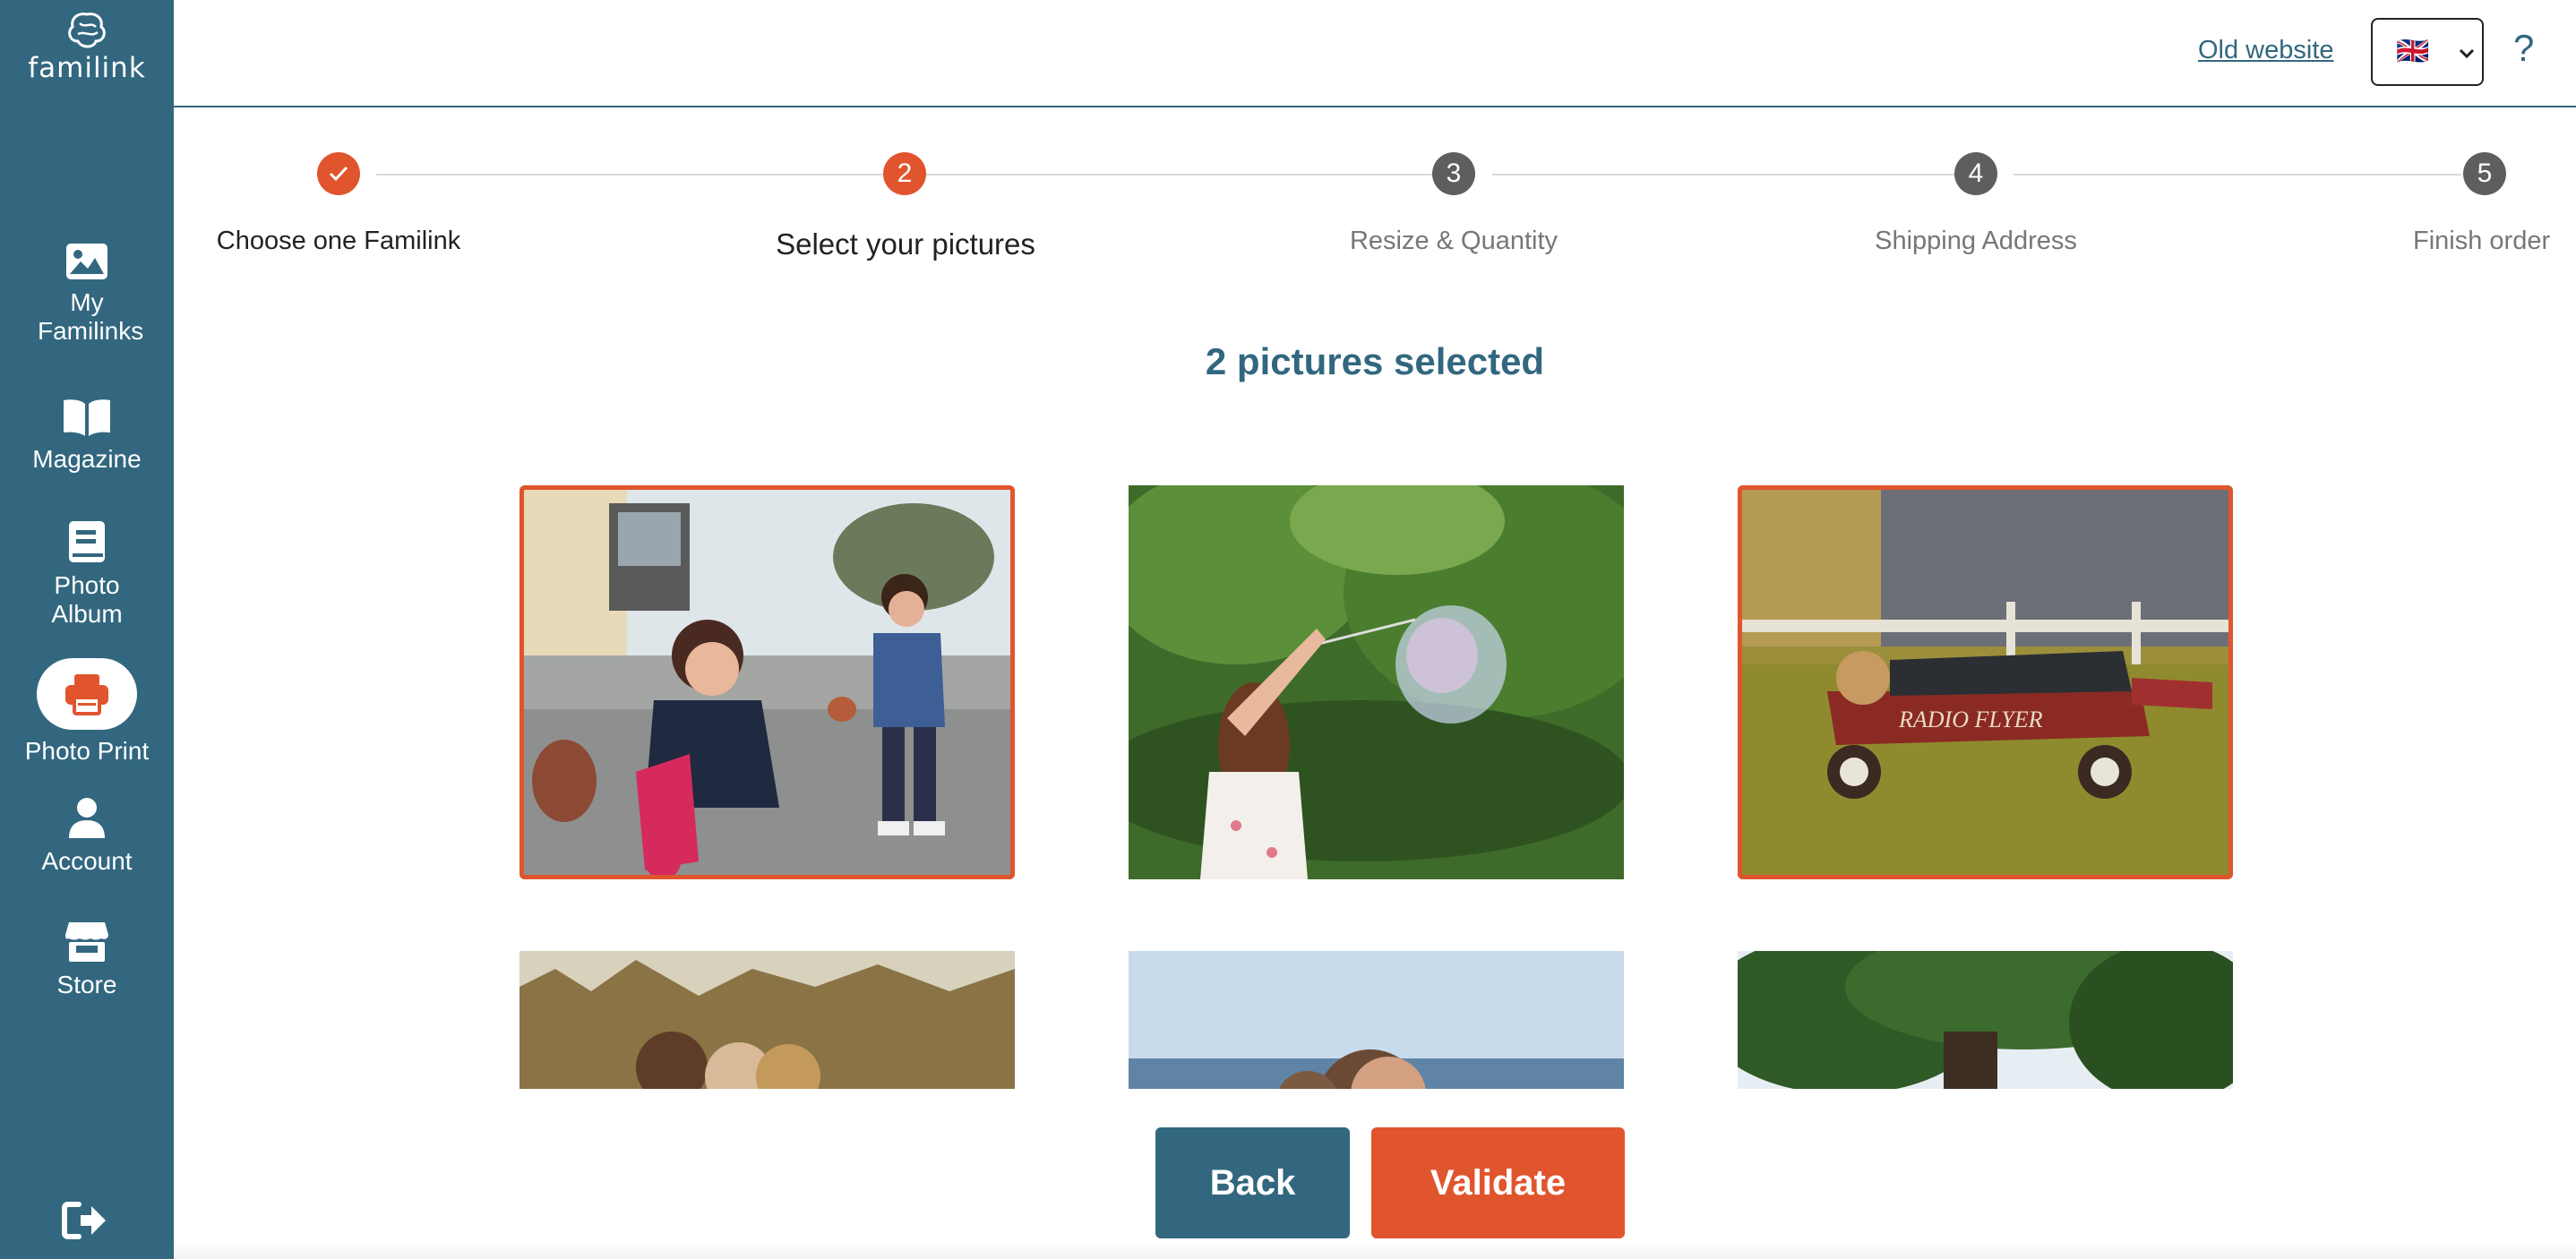  I want to click on sidebar-item-store: Store, so click(87, 960).